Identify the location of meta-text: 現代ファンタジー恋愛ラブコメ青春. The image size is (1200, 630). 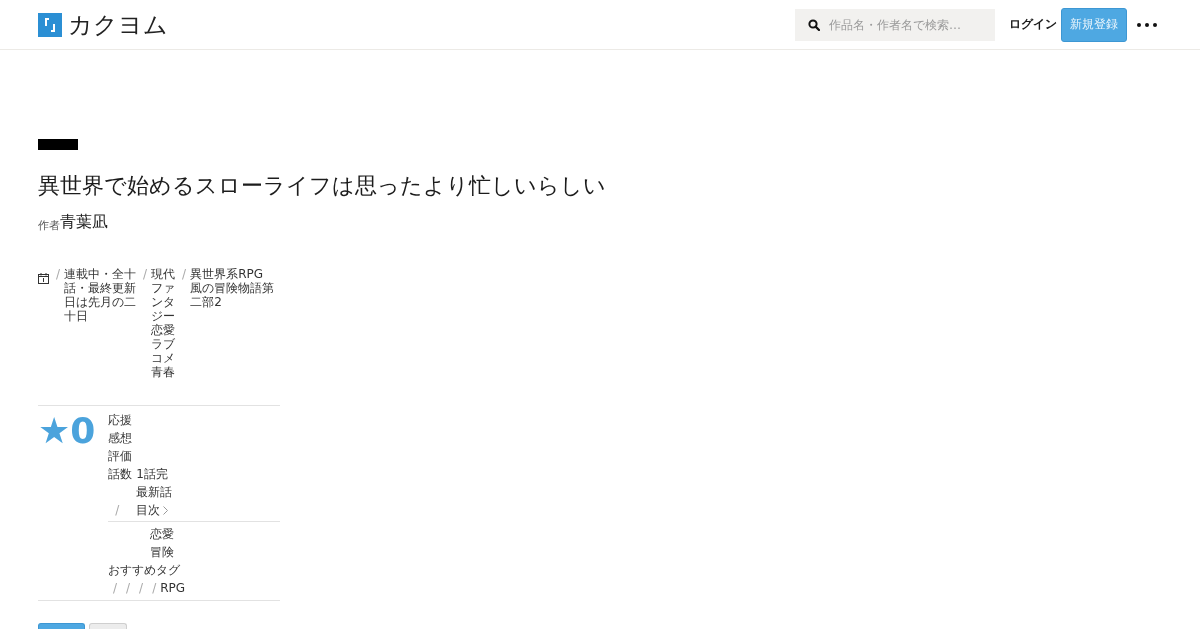
(163, 323).